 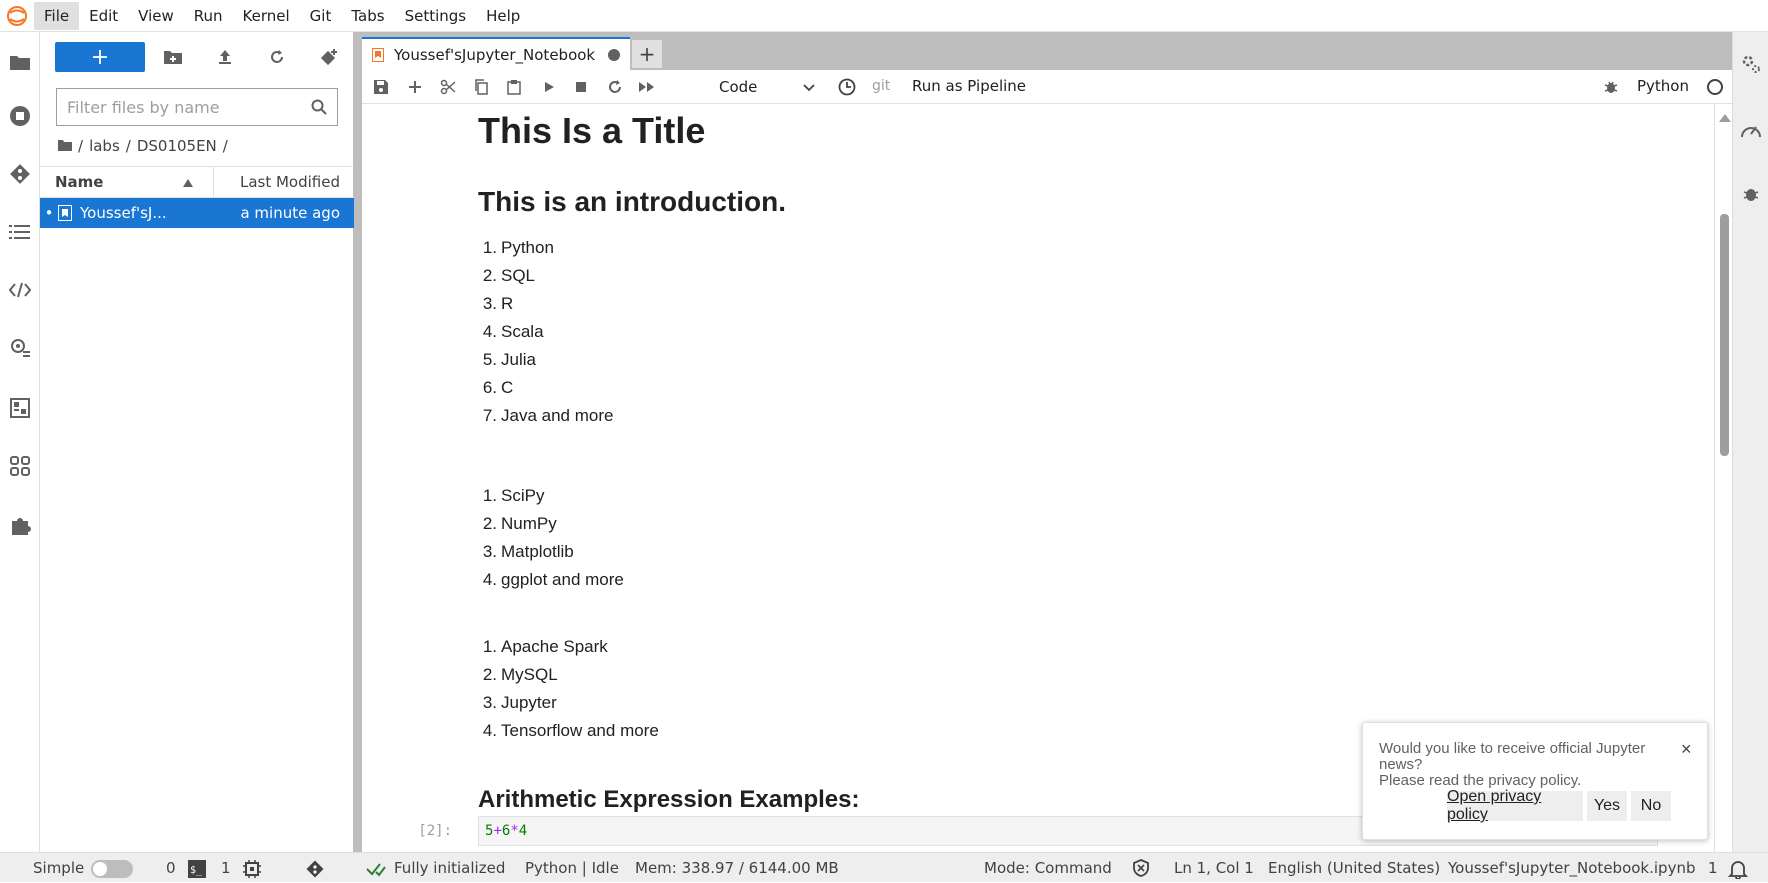 I want to click on open-privacy-policy-button: Open privacy policy, so click(x=1515, y=805).